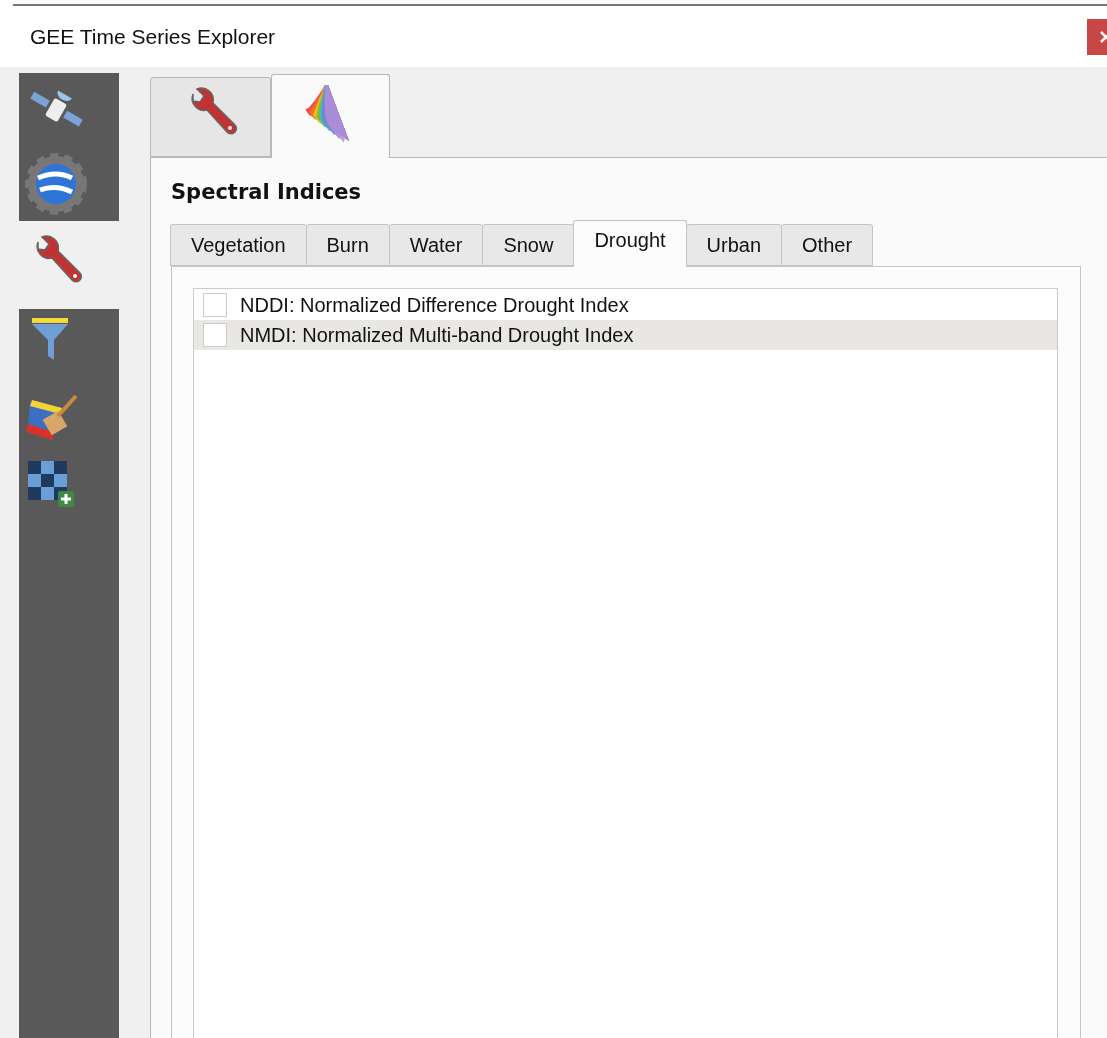  What do you see at coordinates (827, 245) in the screenshot?
I see `tab: Other` at bounding box center [827, 245].